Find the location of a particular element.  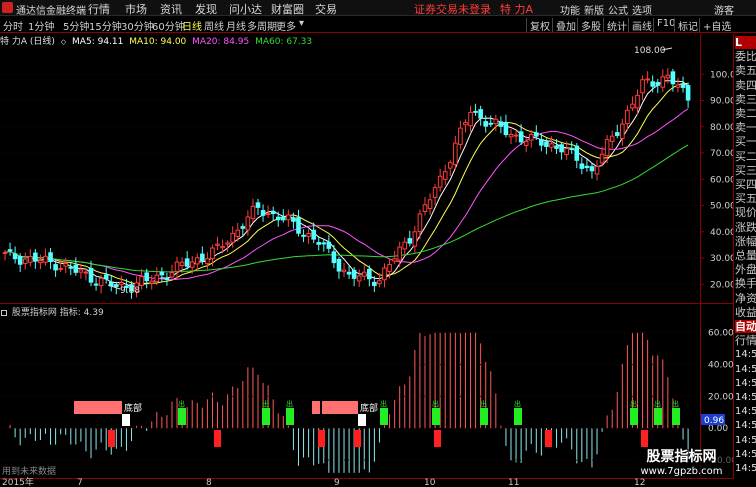

indicator-current-value: 0.96 is located at coordinates (714, 421).